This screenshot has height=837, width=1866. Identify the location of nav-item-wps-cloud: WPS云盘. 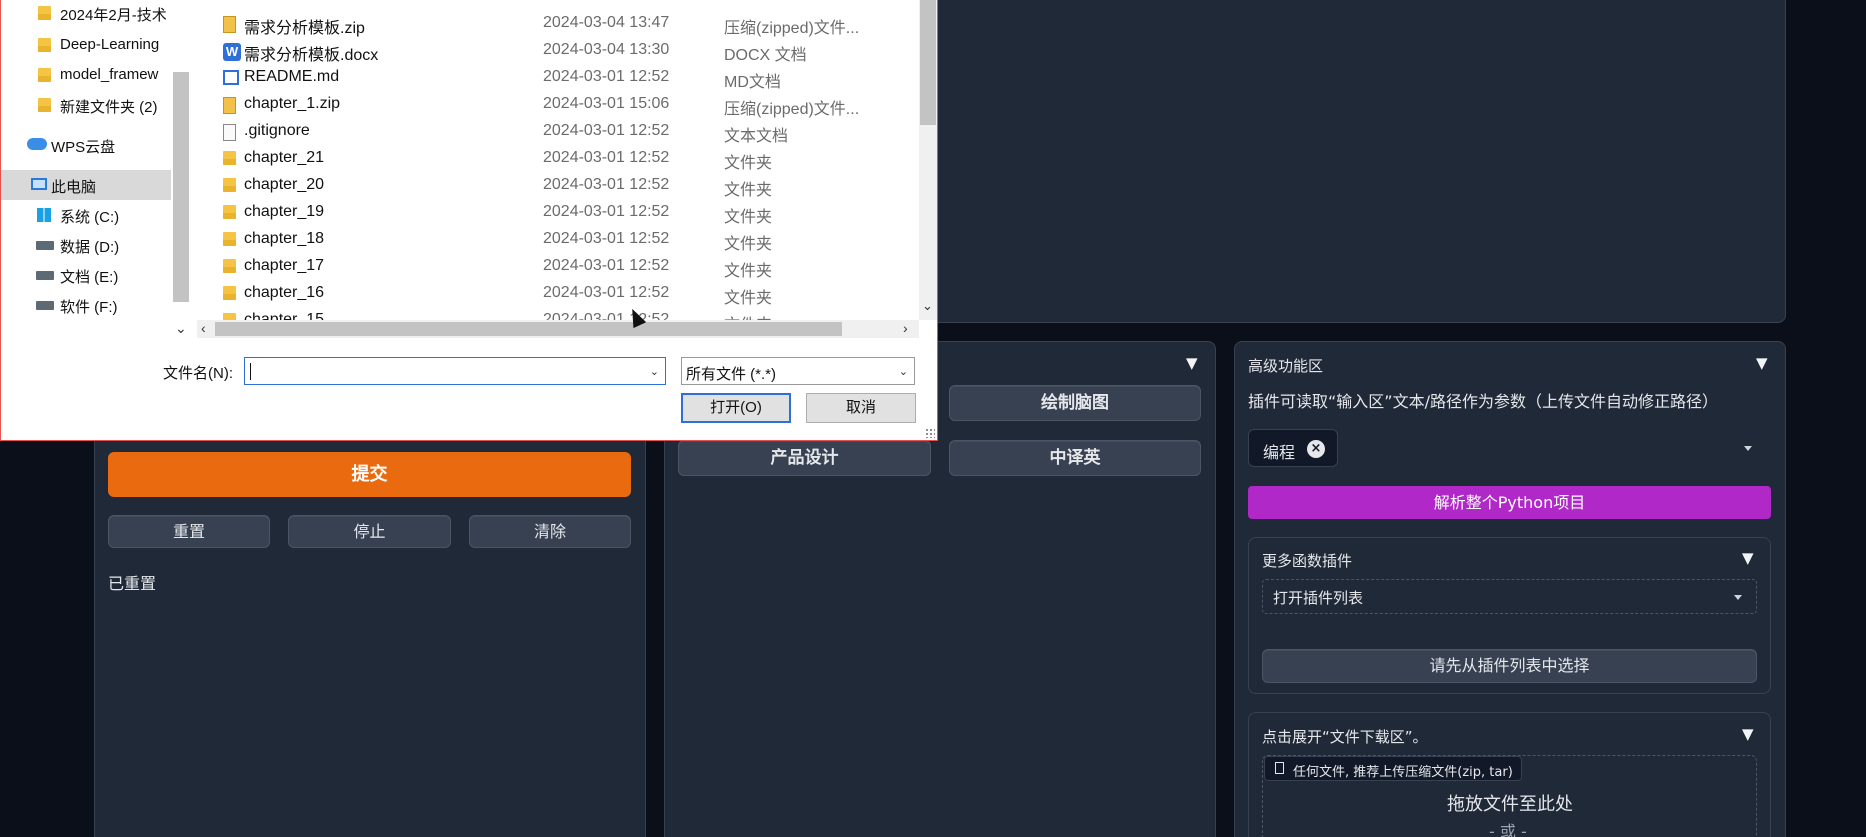
(86, 145).